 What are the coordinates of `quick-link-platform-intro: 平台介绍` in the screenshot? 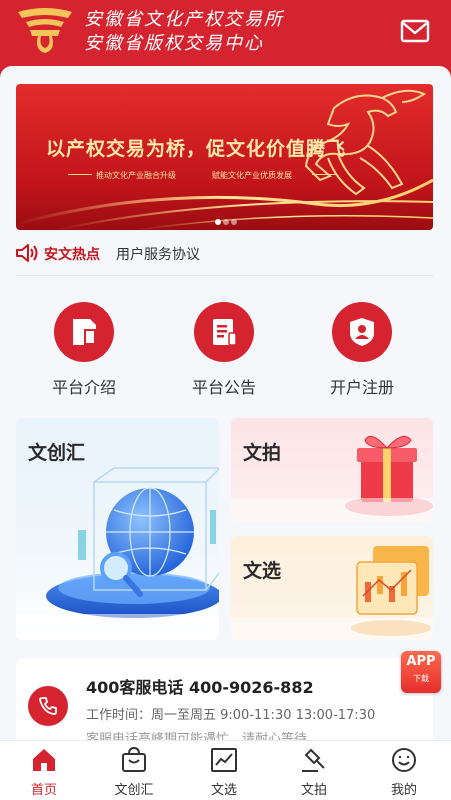 It's located at (84, 350).